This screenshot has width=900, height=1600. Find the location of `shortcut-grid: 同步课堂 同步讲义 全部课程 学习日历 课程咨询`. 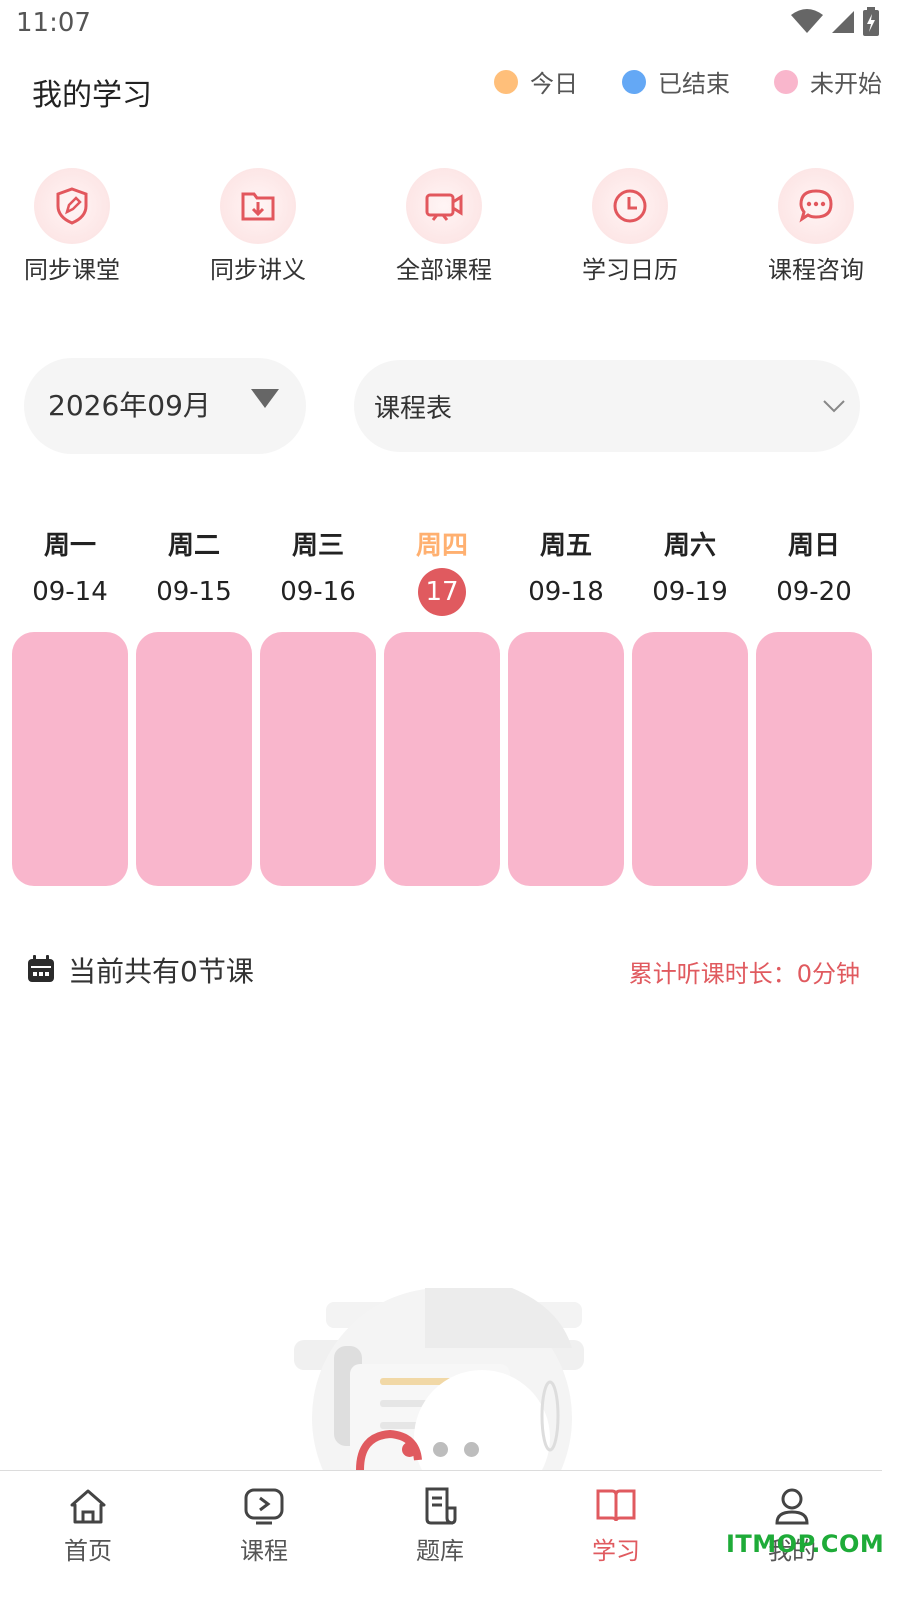

shortcut-grid: 同步课堂 同步讲义 全部课程 学习日历 课程咨询 is located at coordinates (450, 228).